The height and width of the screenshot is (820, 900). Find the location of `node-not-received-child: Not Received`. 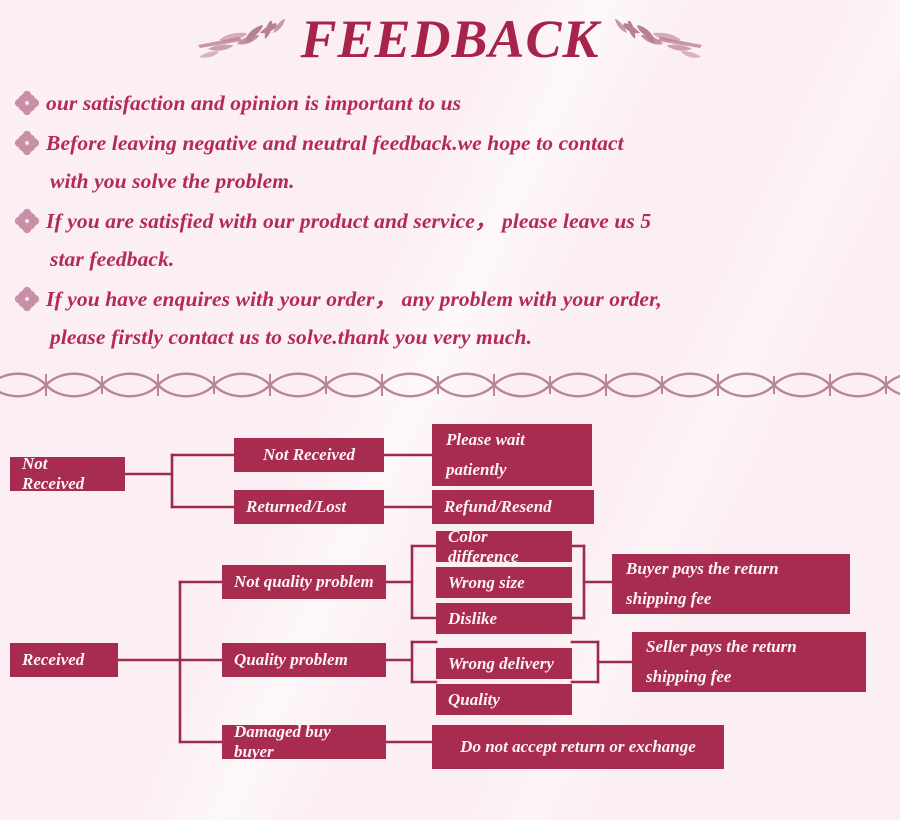

node-not-received-child: Not Received is located at coordinates (309, 455).